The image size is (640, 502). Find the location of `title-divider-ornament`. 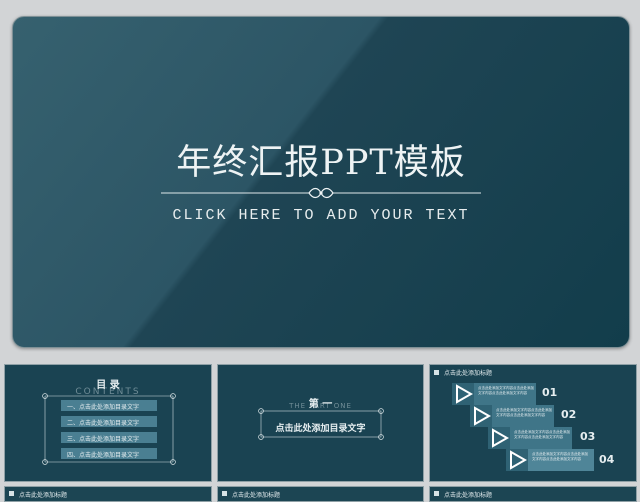

title-divider-ornament is located at coordinates (321, 193).